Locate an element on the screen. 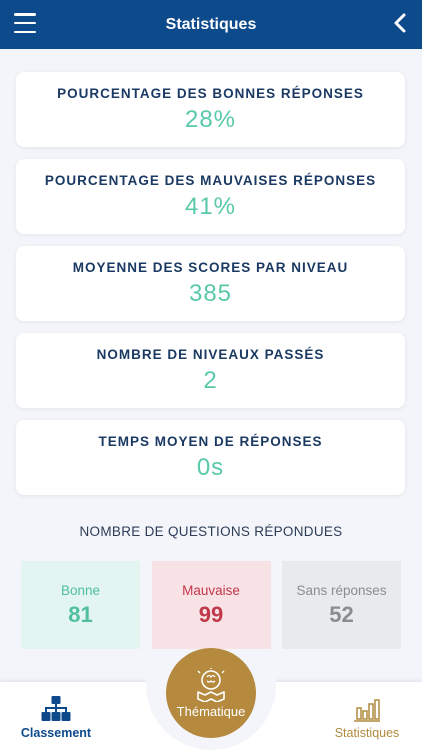  nav-item-statistiques: Statistiques is located at coordinates (367, 719).